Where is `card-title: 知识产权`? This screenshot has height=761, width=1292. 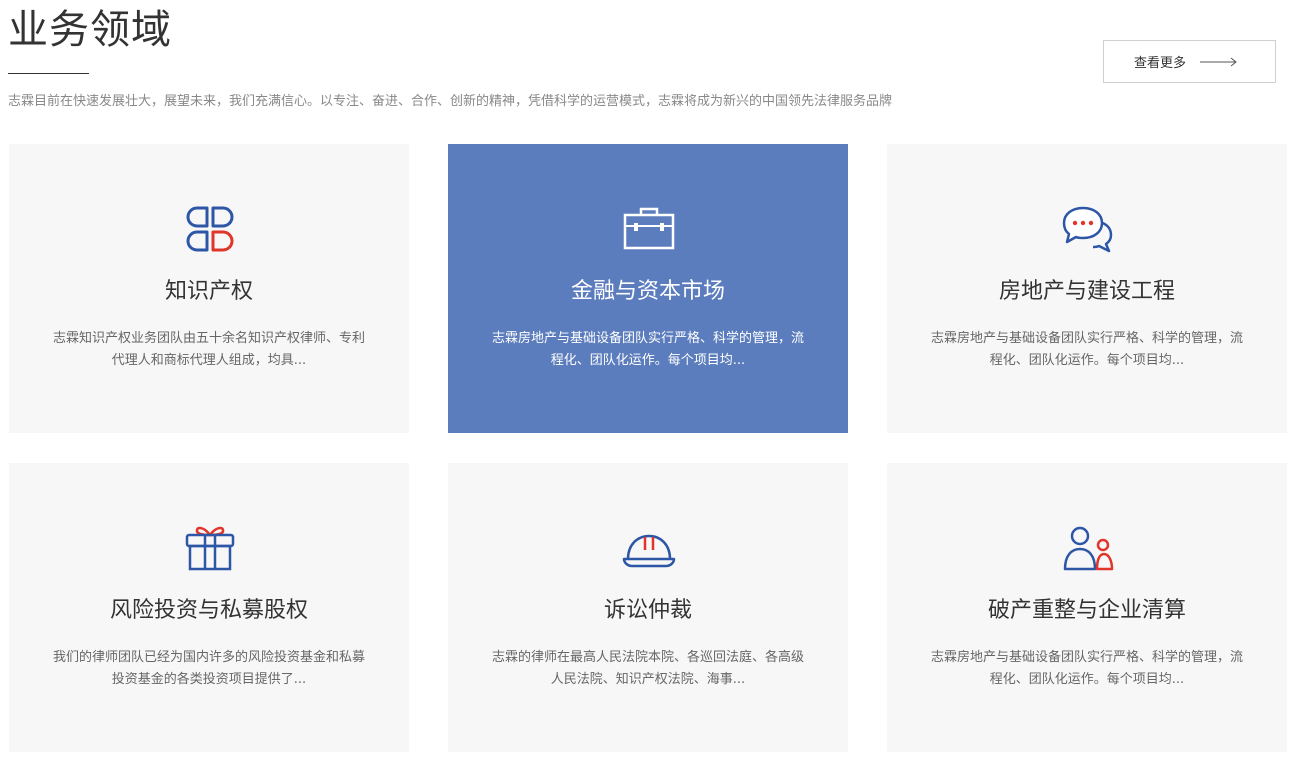 card-title: 知识产权 is located at coordinates (208, 291).